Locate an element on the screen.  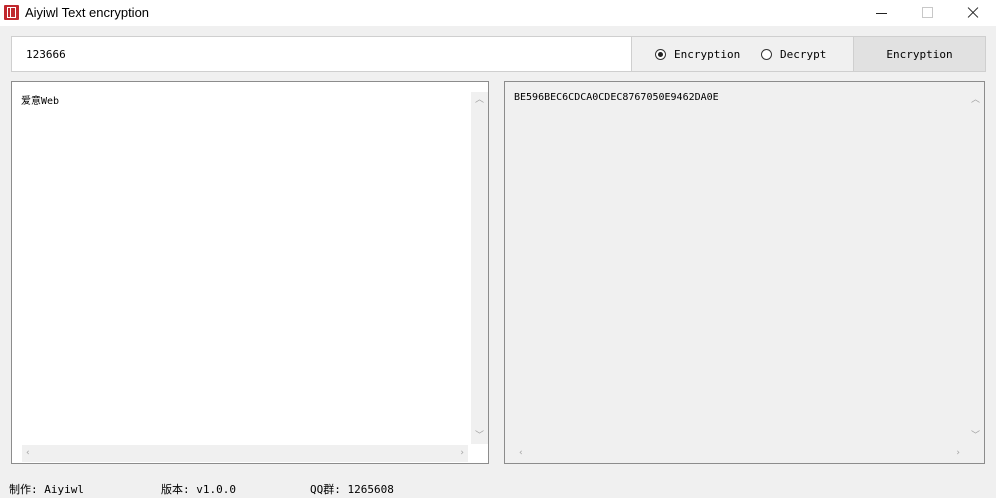
radio-encryption: Encryption is located at coordinates (697, 54).